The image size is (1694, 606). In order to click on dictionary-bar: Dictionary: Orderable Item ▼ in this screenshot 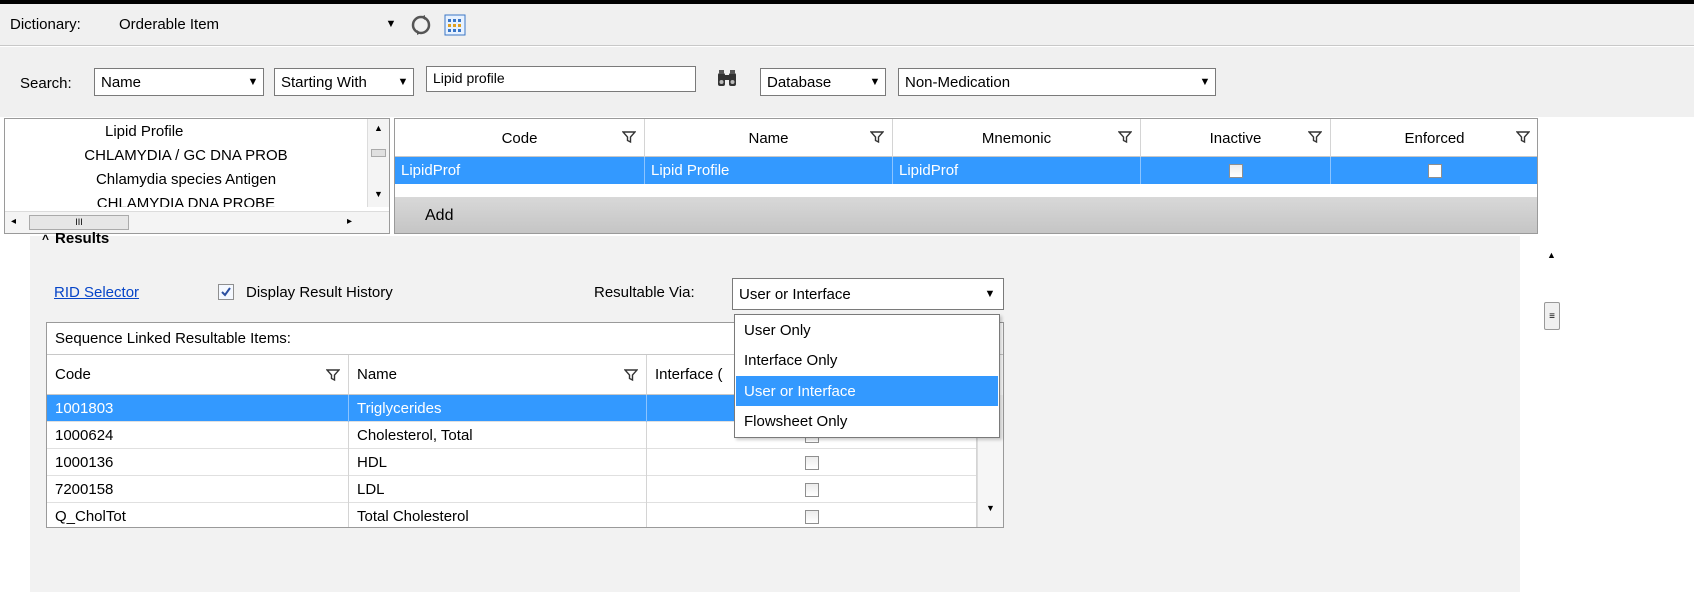, I will do `click(847, 25)`.